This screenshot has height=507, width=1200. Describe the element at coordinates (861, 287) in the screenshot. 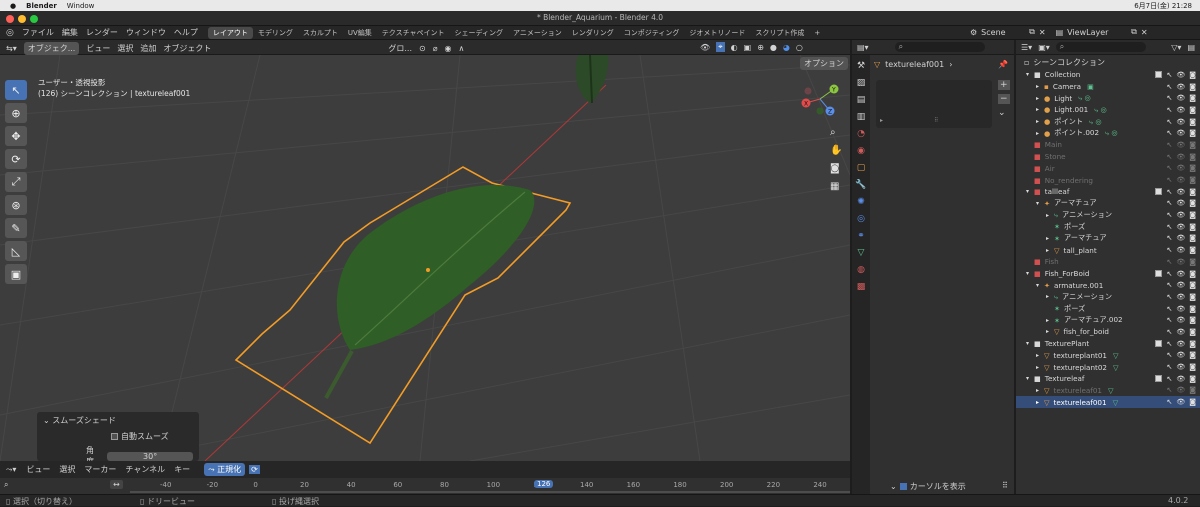

I see `texture-tab-icon: ▩` at that location.